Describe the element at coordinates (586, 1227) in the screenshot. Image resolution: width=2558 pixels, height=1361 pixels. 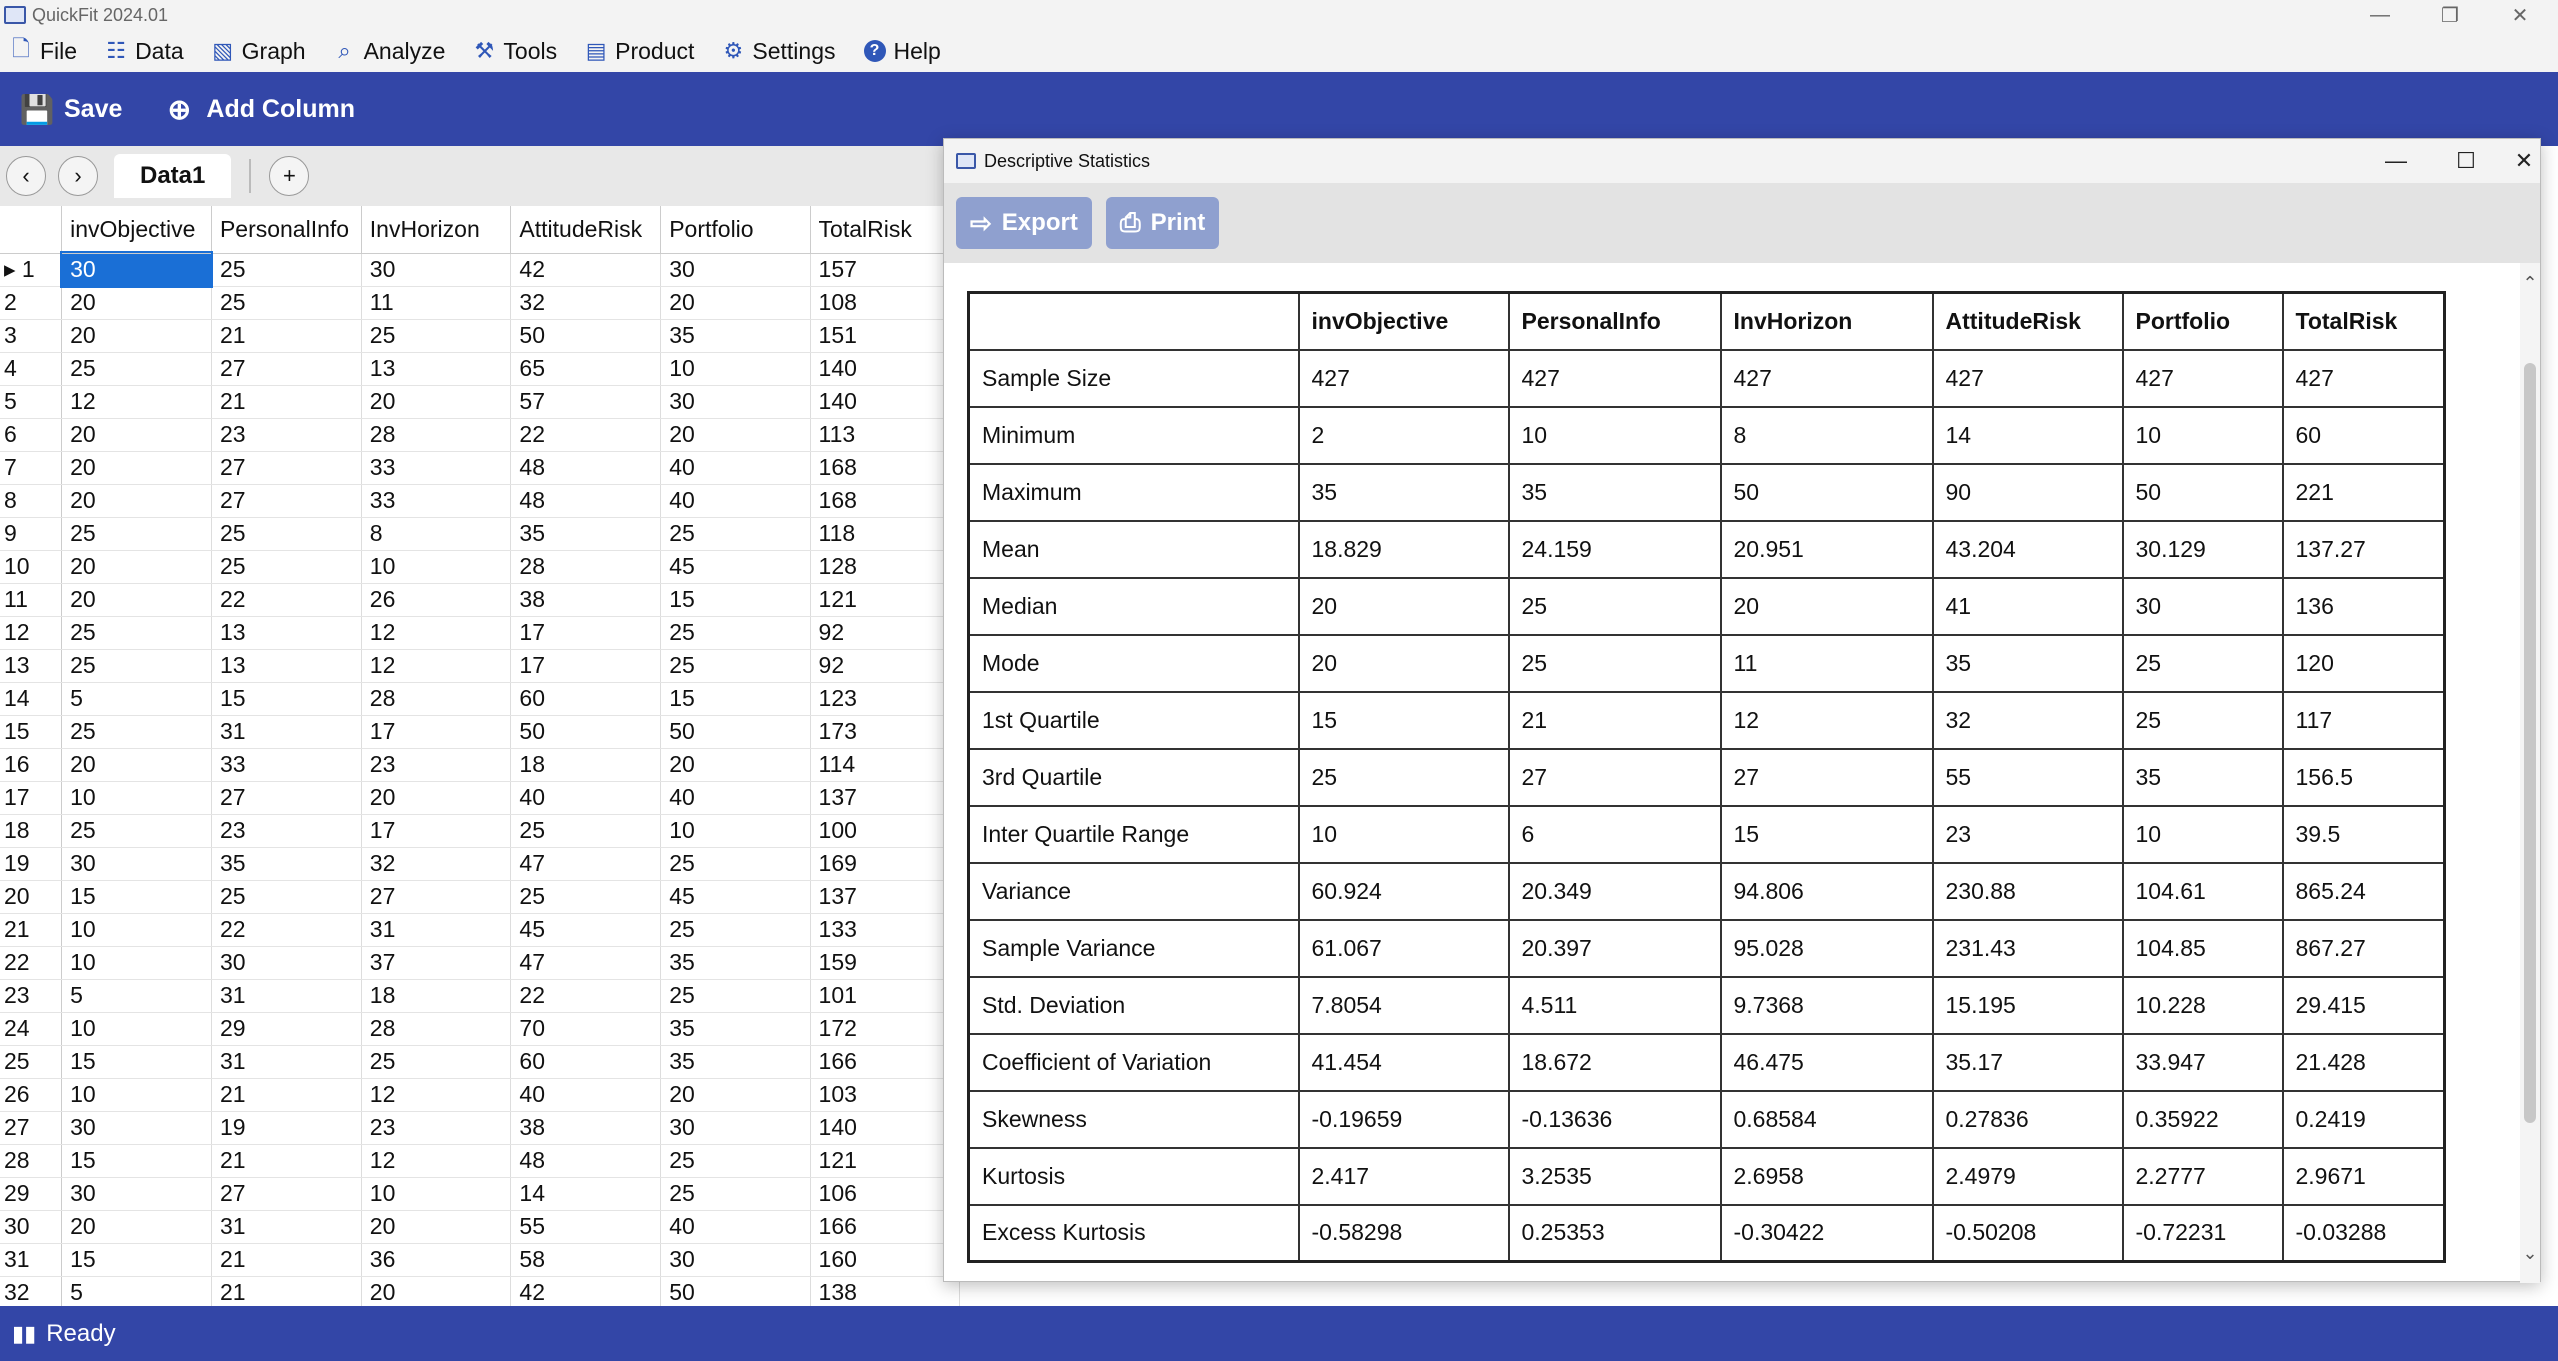
I see `cell: 55` at that location.